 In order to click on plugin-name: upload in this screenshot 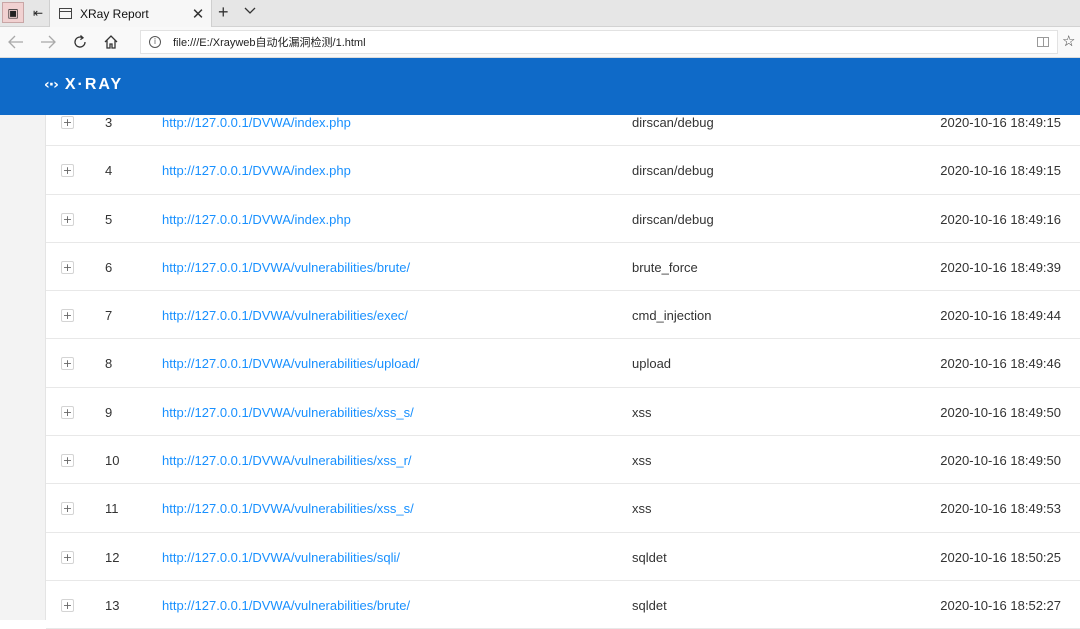, I will do `click(652, 364)`.